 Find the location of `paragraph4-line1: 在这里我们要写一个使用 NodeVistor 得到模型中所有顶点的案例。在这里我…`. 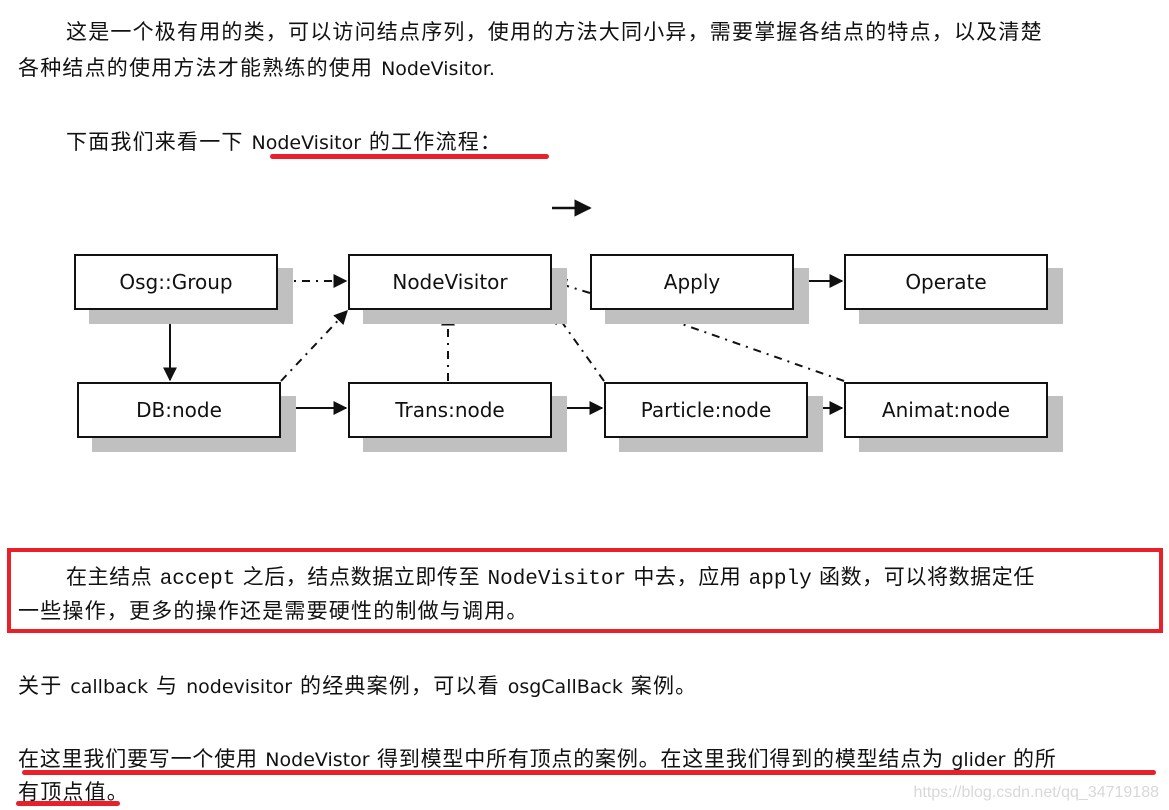

paragraph4-line1: 在这里我们要写一个使用 NodeVistor 得到模型中所有顶点的案例。在这里我… is located at coordinates (537, 758).